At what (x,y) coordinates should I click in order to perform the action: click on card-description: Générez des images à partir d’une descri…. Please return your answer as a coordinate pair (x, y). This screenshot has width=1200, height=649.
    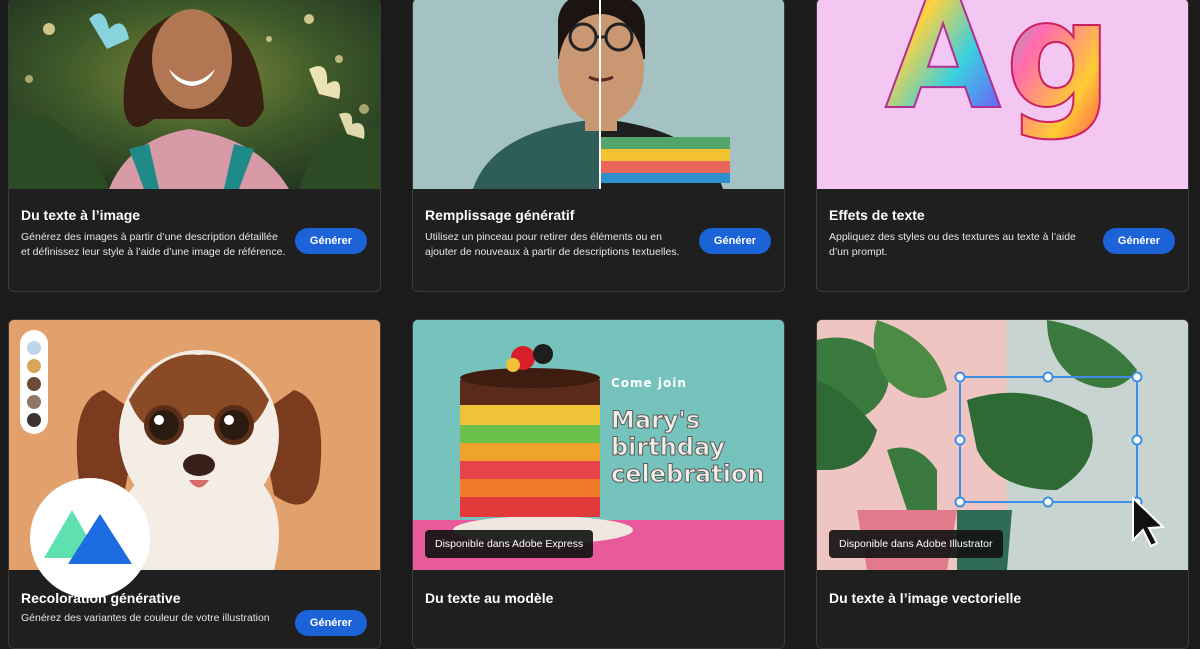
    Looking at the image, I should click on (153, 244).